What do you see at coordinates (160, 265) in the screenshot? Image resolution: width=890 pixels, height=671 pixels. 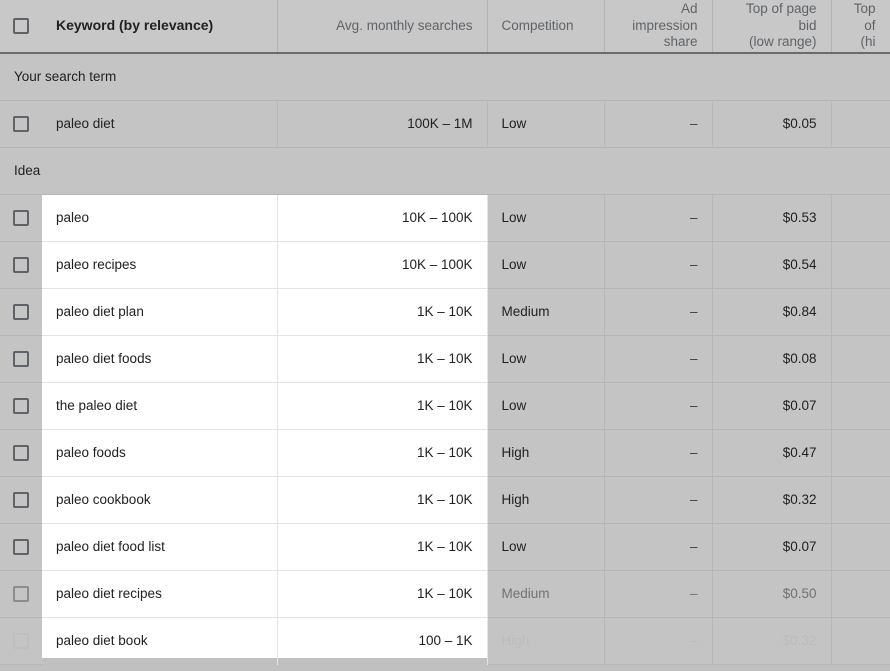 I see `keyword-cell: paleo recipes` at bounding box center [160, 265].